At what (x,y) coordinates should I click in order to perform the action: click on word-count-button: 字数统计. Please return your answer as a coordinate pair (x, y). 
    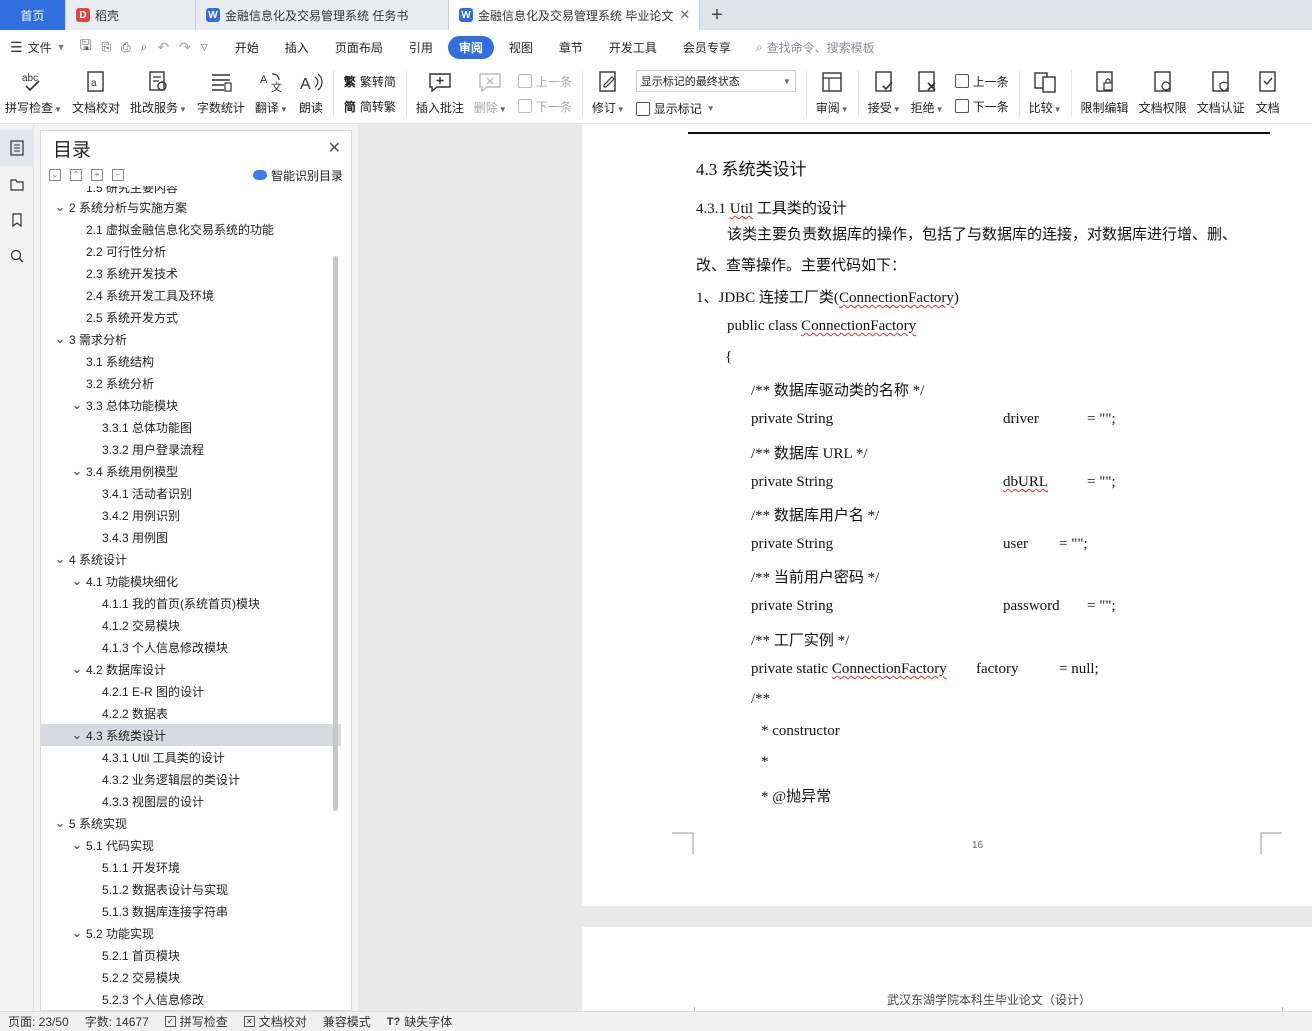
    Looking at the image, I should click on (221, 93).